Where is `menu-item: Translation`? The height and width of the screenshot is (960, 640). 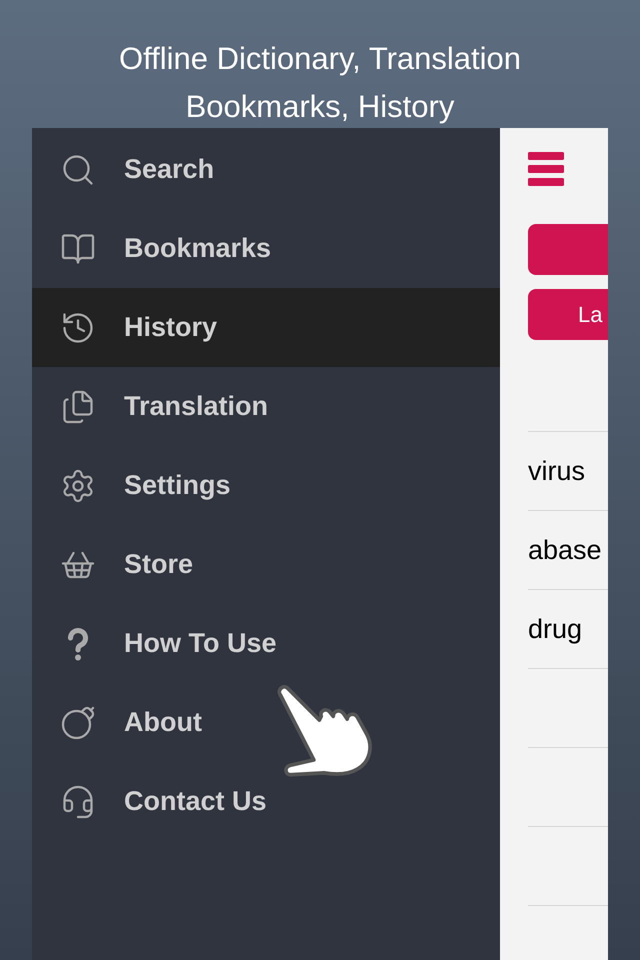 menu-item: Translation is located at coordinates (266, 406).